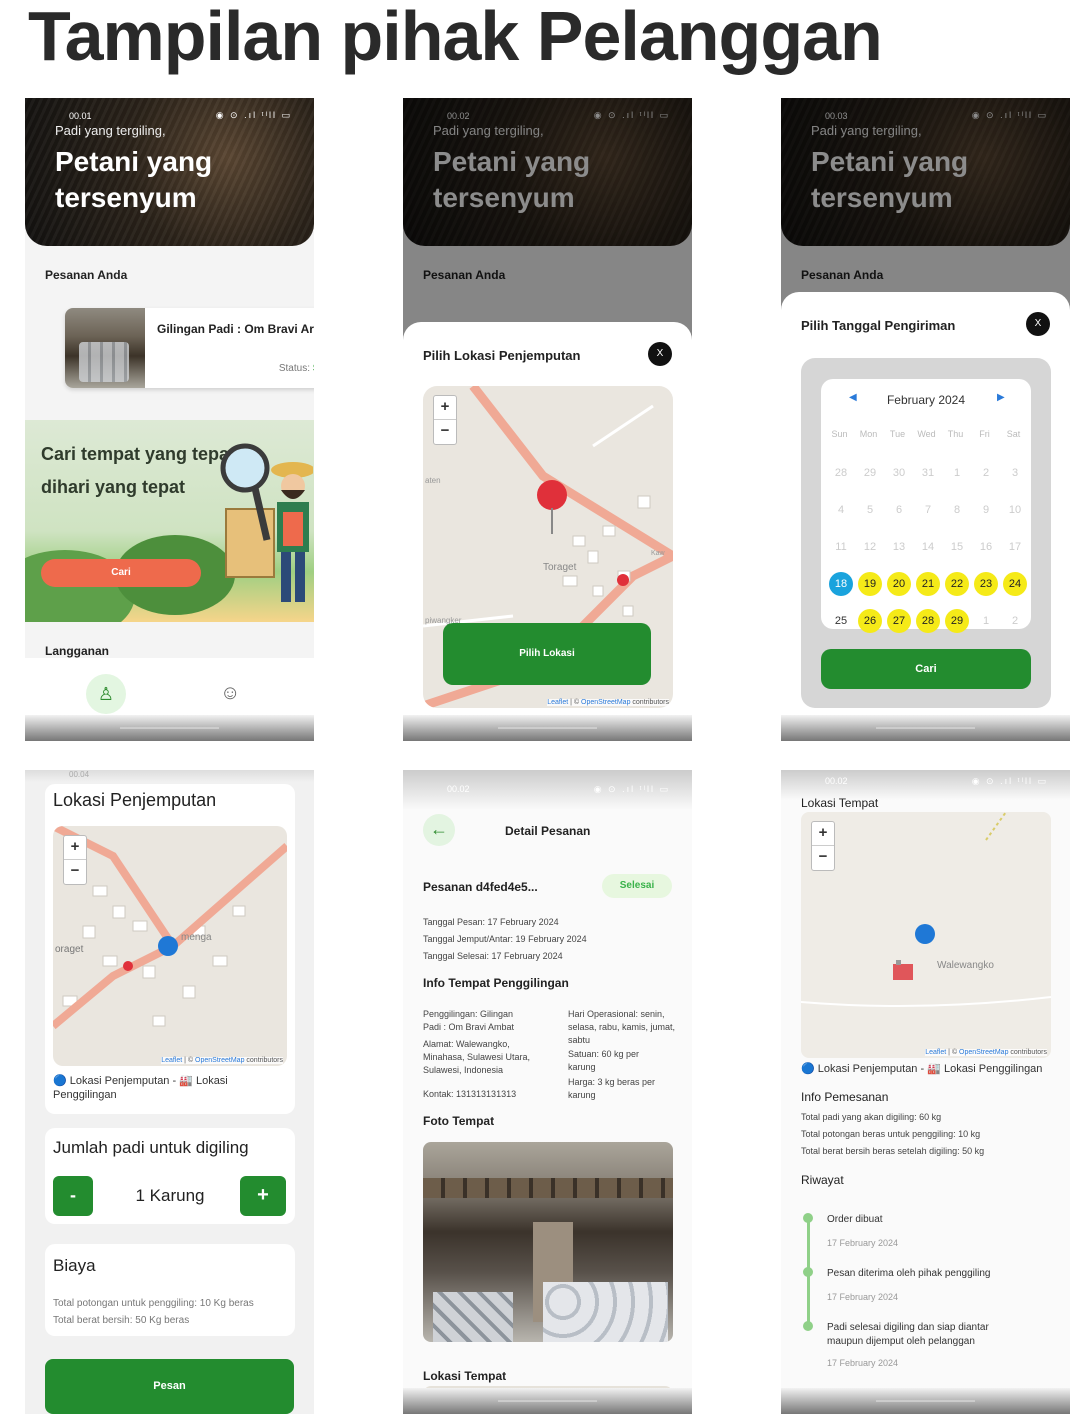 The height and width of the screenshot is (1426, 1080). What do you see at coordinates (637, 886) in the screenshot?
I see `status-badge: Selesai` at bounding box center [637, 886].